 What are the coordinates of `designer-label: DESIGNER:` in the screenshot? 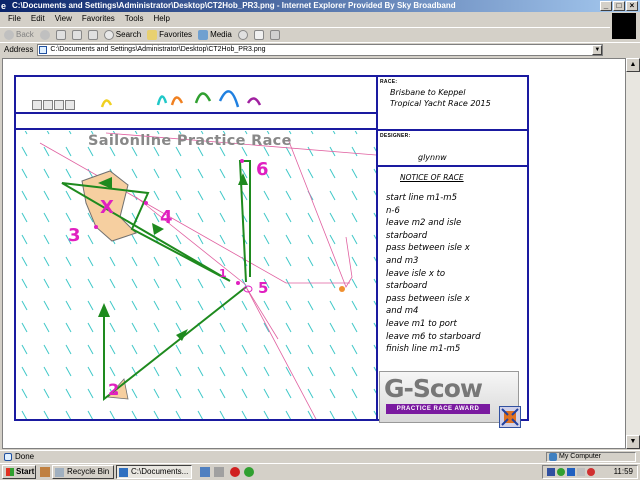 It's located at (395, 136).